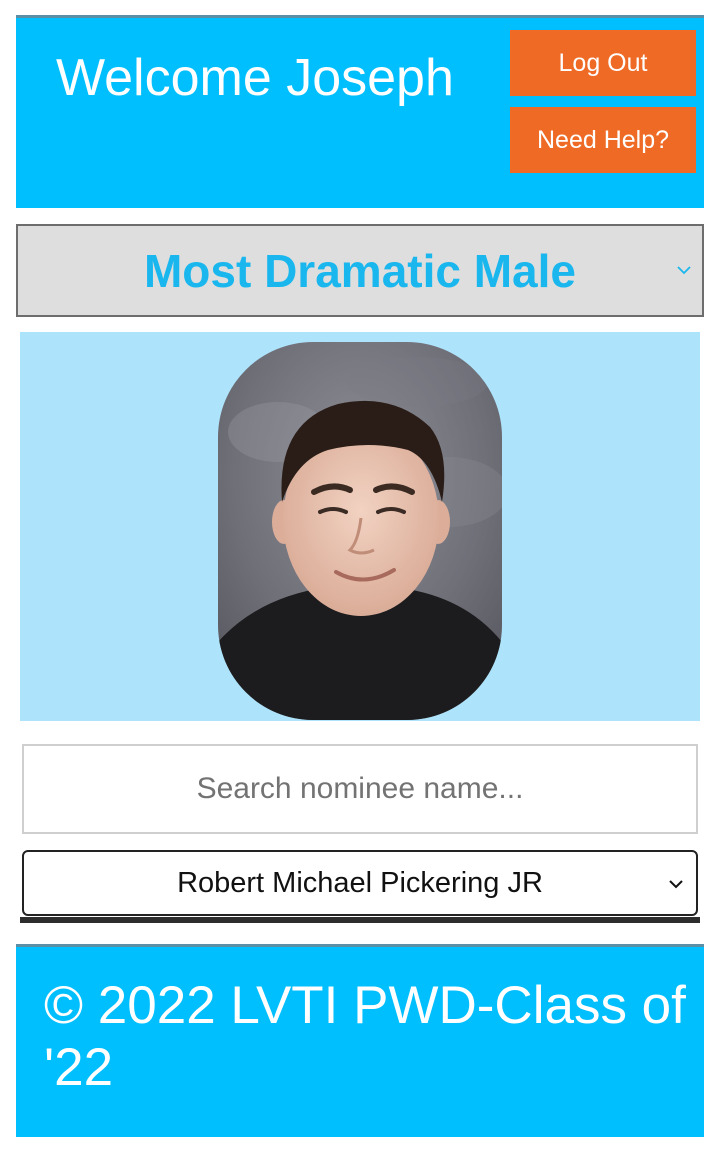 The image size is (720, 1164). What do you see at coordinates (255, 78) in the screenshot?
I see `welcome-title: Welcome Joseph` at bounding box center [255, 78].